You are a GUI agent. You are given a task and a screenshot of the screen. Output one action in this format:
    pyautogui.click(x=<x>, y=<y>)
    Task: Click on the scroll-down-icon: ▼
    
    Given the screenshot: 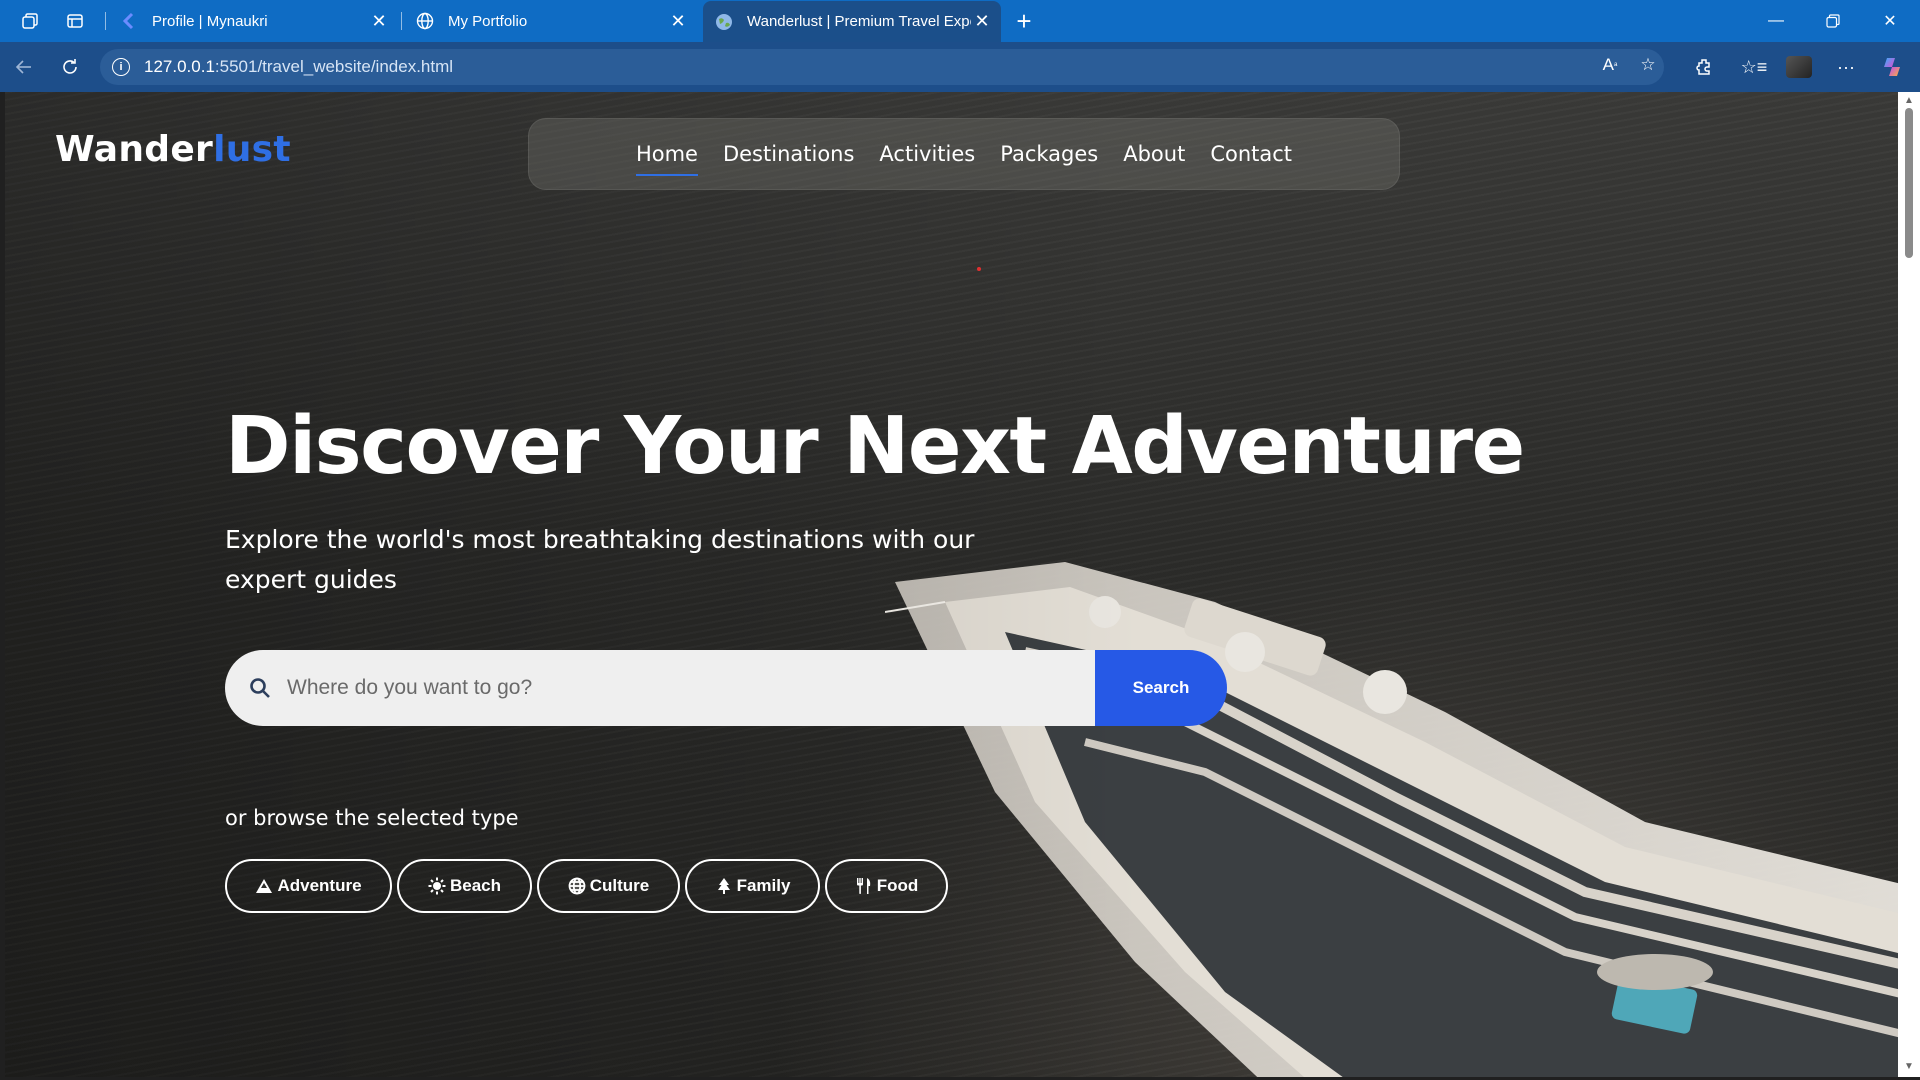 What is the action you would take?
    pyautogui.click(x=1909, y=1067)
    